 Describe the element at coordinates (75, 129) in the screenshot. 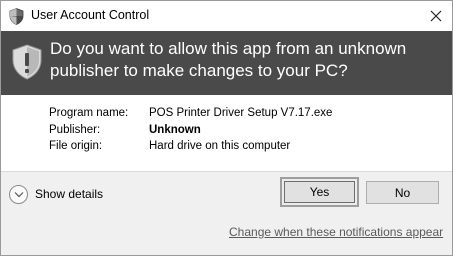

I see `publisher-label: Publisher:` at that location.